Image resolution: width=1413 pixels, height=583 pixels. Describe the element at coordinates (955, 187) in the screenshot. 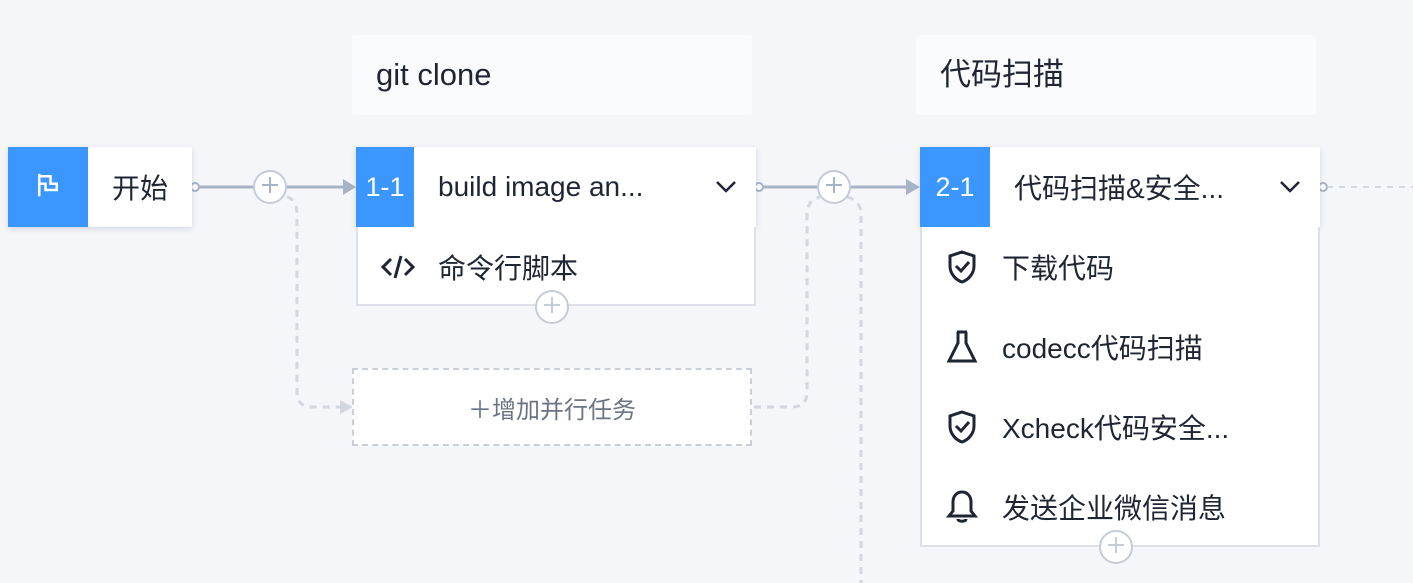

I see `job-badge: 2-1` at that location.